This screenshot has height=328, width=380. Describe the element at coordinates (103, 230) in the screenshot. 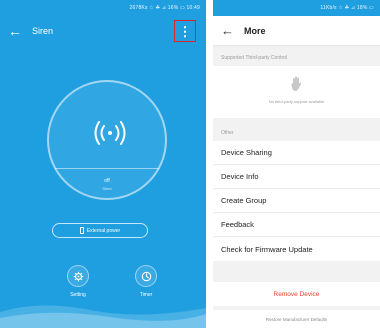

I see `power-label: External power` at that location.